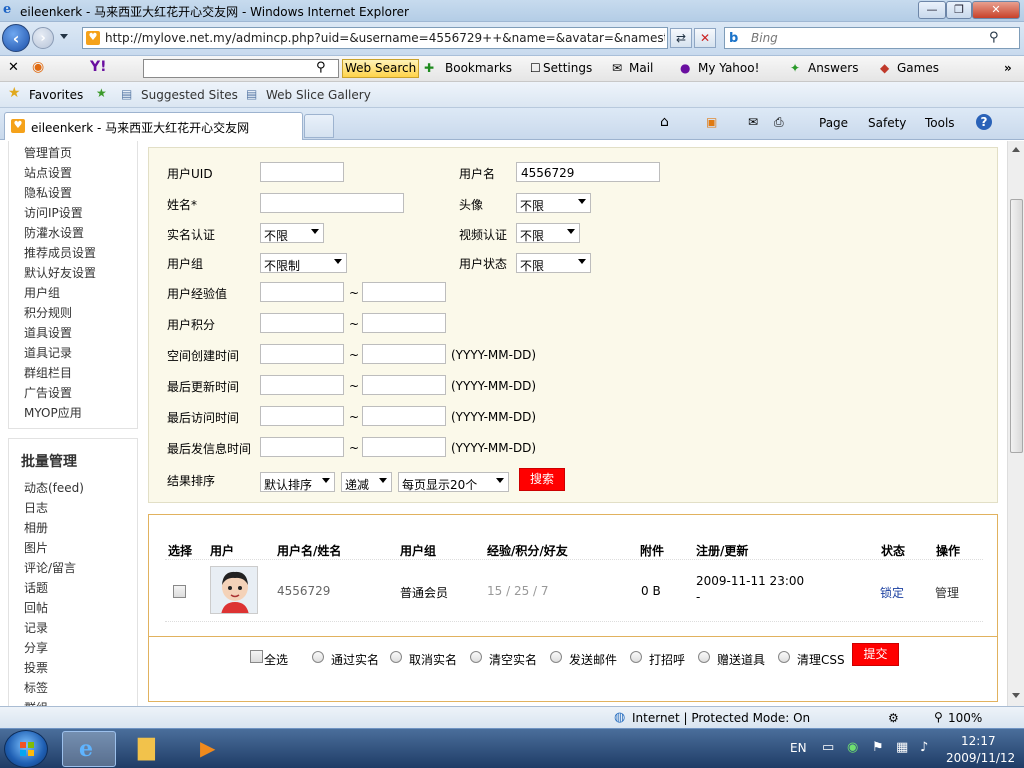 The image size is (1024, 768). Describe the element at coordinates (833, 123) in the screenshot. I see `page-menu: Page` at that location.